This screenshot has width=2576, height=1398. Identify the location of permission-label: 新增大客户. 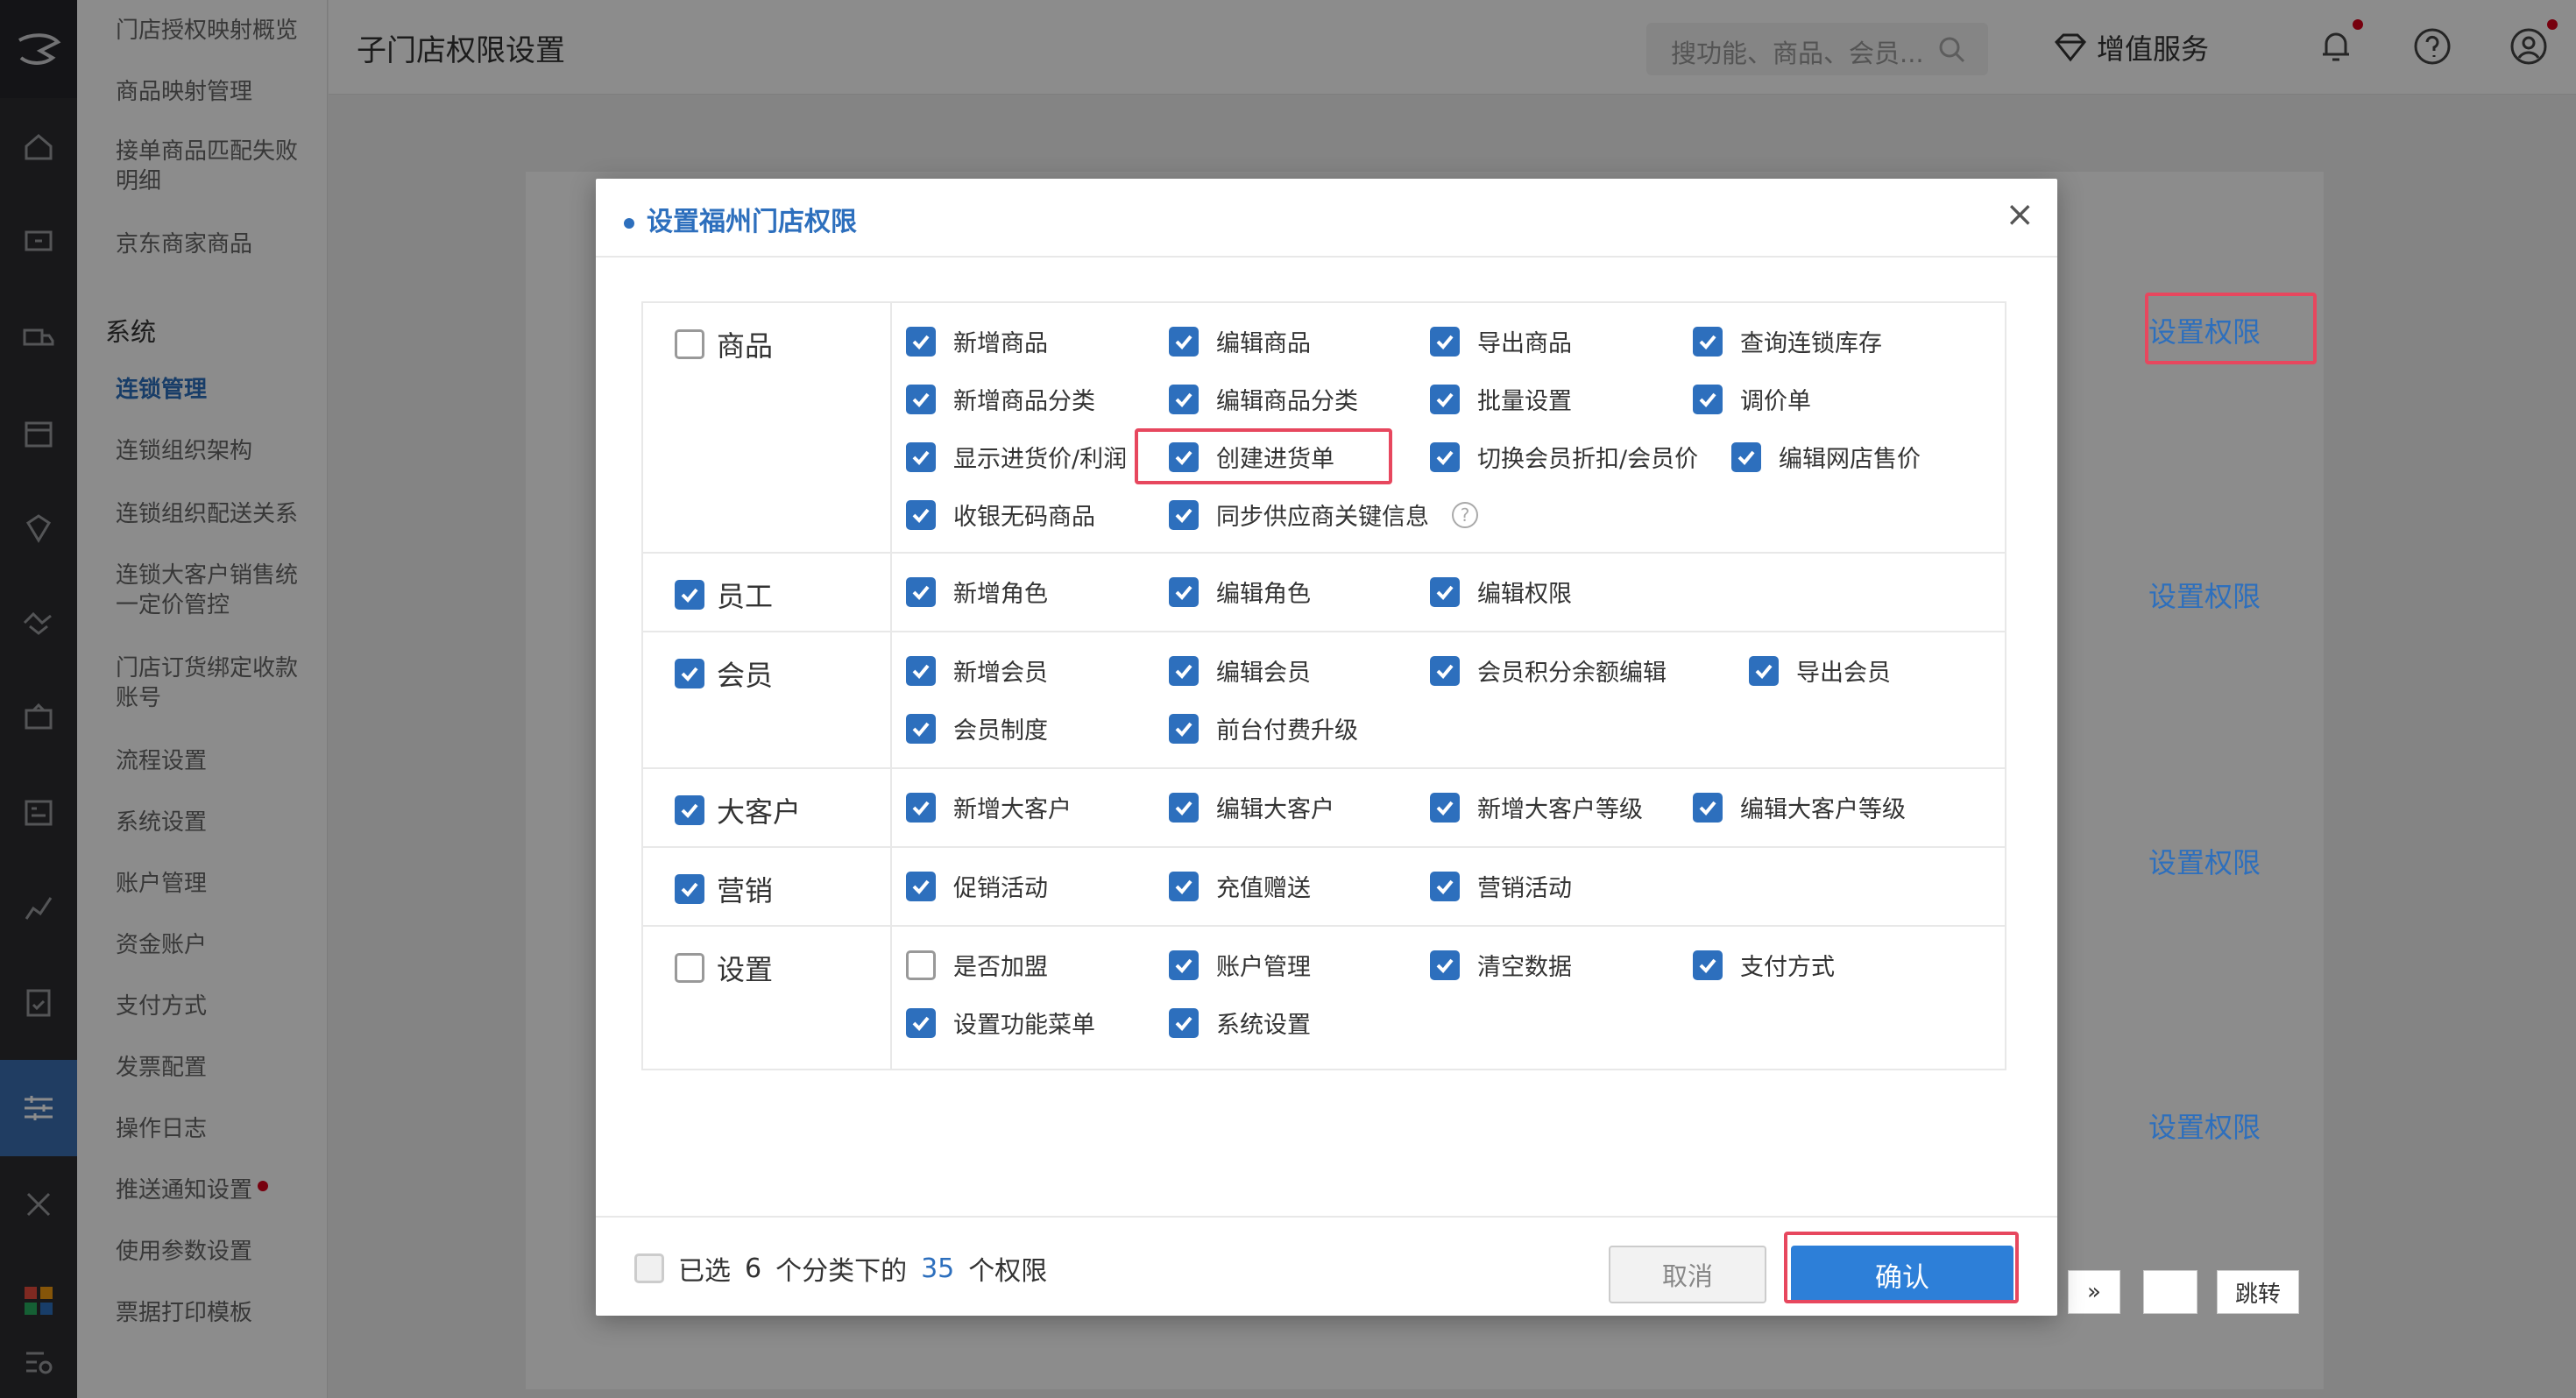
(1012, 809).